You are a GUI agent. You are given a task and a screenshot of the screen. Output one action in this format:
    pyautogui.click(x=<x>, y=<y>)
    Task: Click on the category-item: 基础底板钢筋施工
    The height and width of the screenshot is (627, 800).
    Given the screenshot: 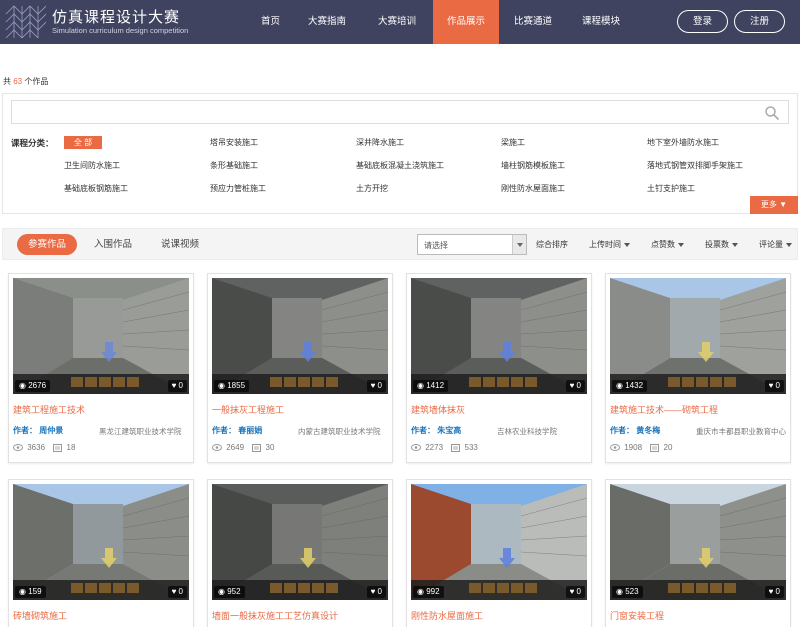 What is the action you would take?
    pyautogui.click(x=96, y=188)
    